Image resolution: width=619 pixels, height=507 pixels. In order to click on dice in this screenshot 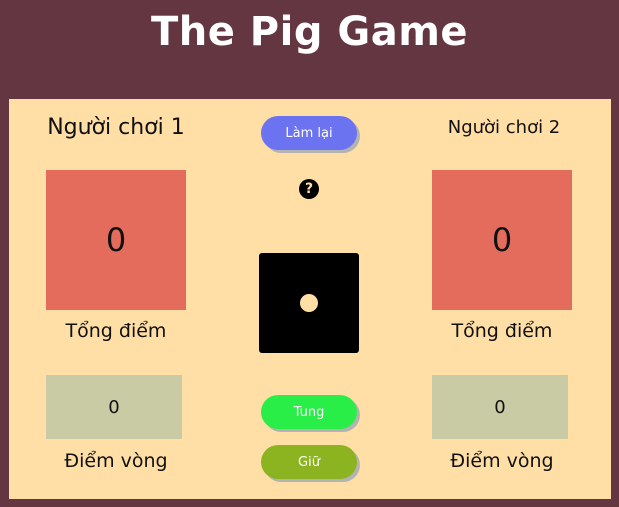, I will do `click(309, 303)`.